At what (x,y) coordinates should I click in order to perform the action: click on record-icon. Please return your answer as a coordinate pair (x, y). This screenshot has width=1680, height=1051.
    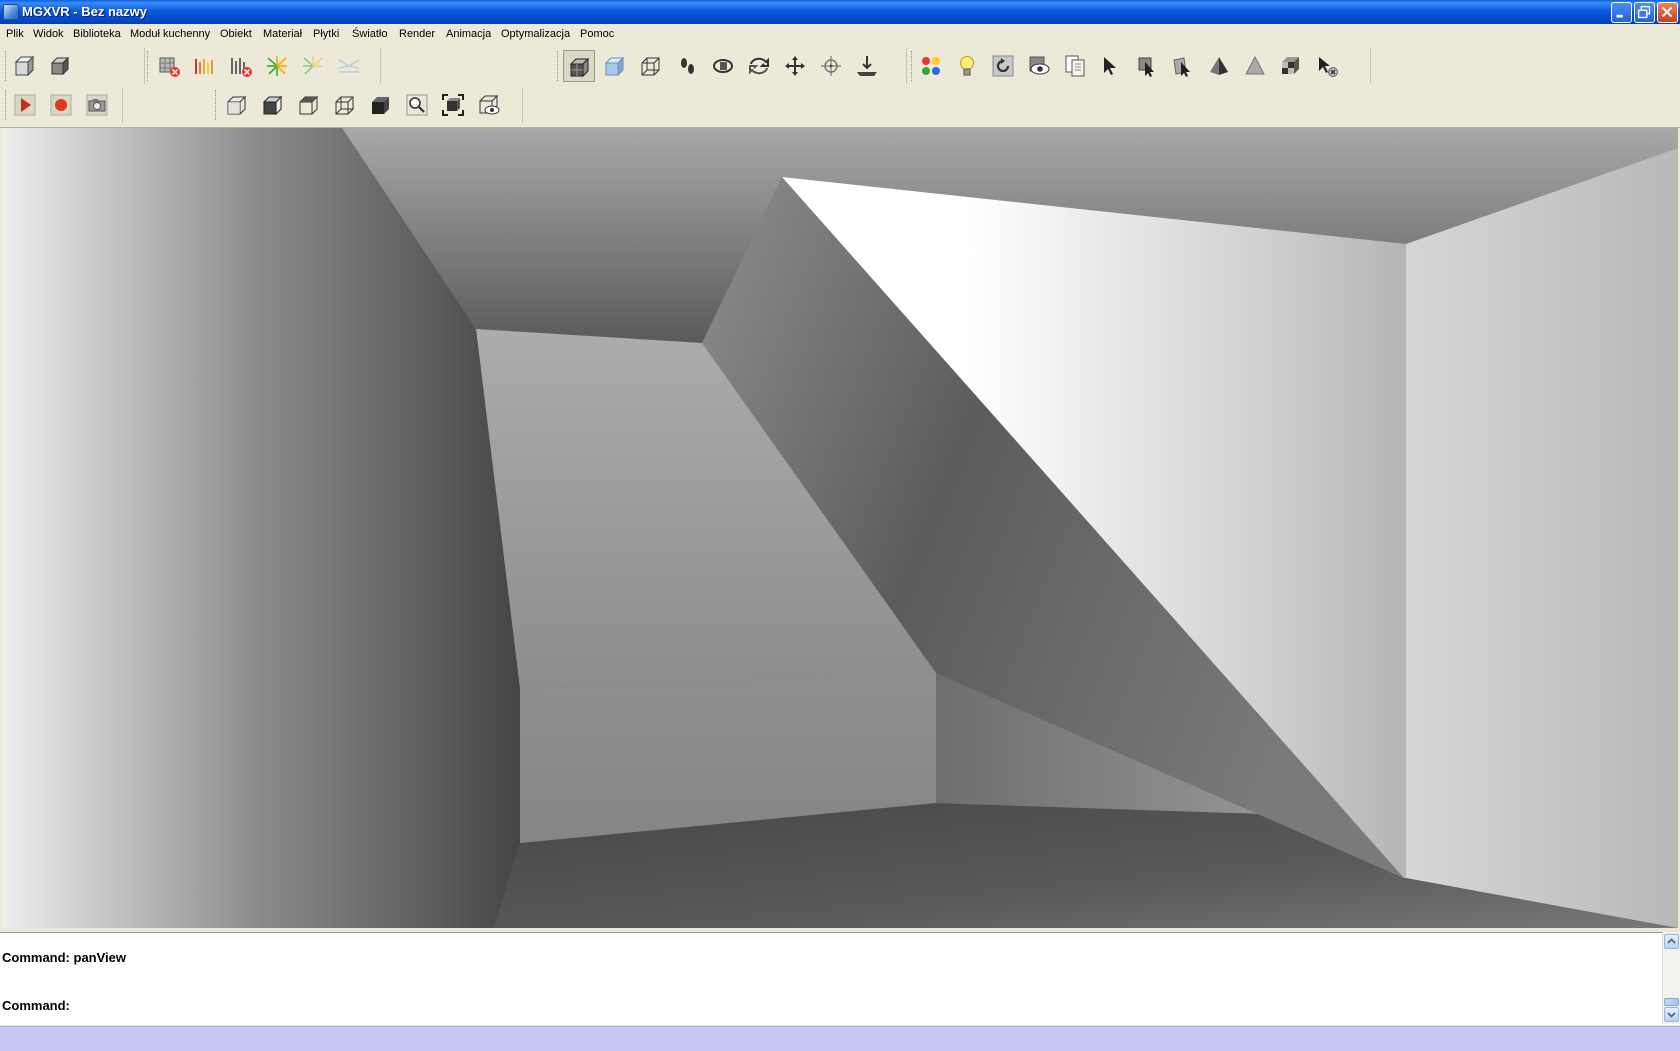
    Looking at the image, I should click on (61, 105).